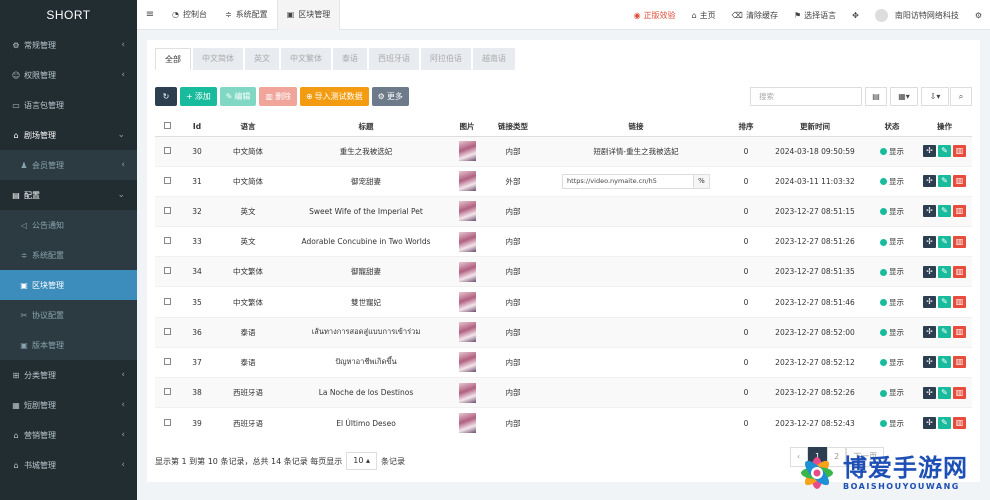 This screenshot has height=500, width=990. I want to click on sidebar-item: ≑ 系统配置, so click(68, 255).